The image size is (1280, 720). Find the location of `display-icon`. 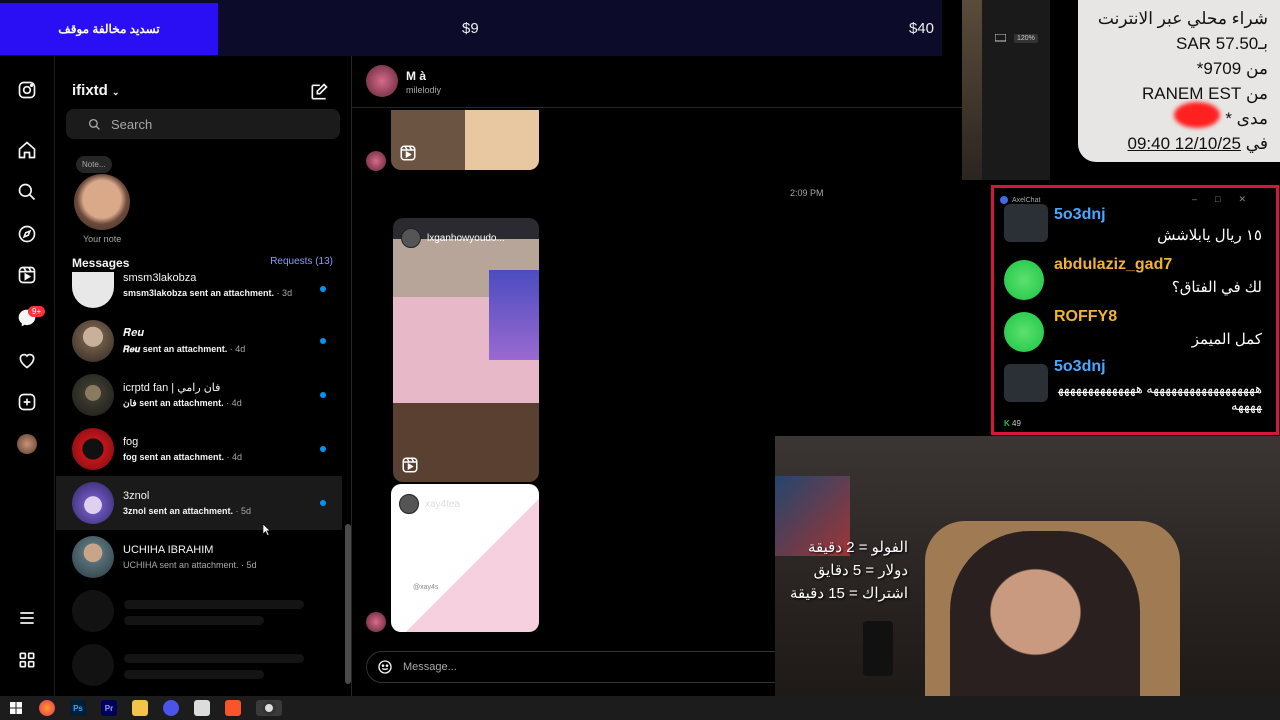

display-icon is located at coordinates (1000, 38).